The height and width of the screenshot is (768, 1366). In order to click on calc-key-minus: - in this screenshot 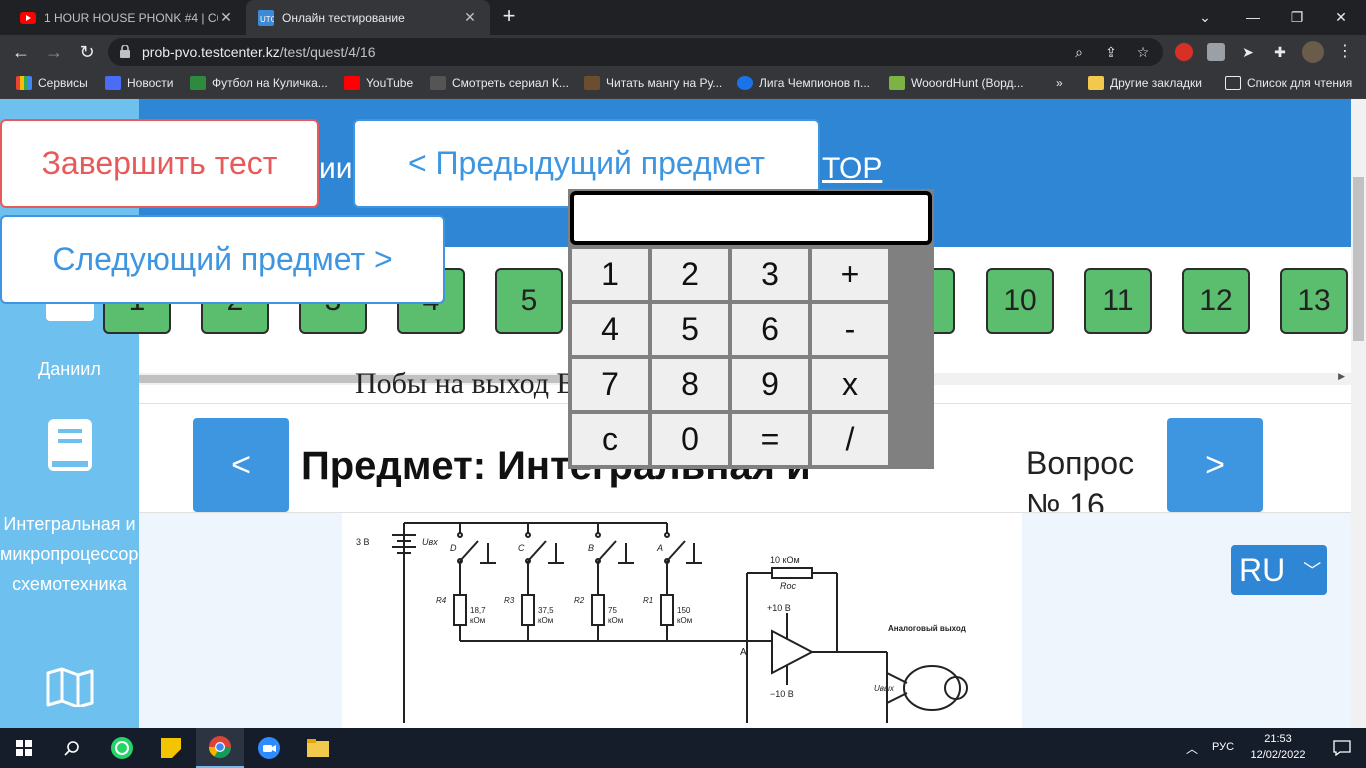, I will do `click(850, 329)`.